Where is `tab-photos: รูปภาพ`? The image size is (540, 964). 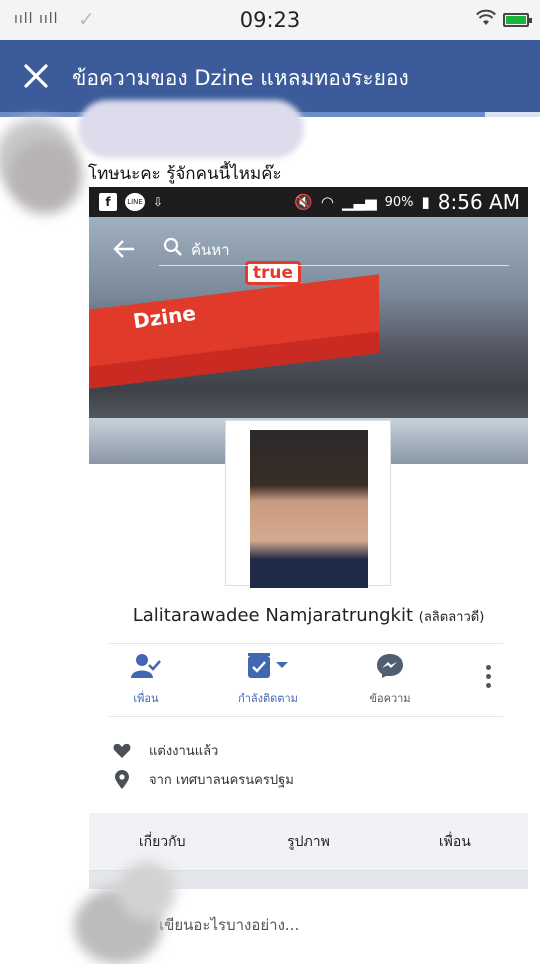
tab-photos: รูปภาพ is located at coordinates (308, 841).